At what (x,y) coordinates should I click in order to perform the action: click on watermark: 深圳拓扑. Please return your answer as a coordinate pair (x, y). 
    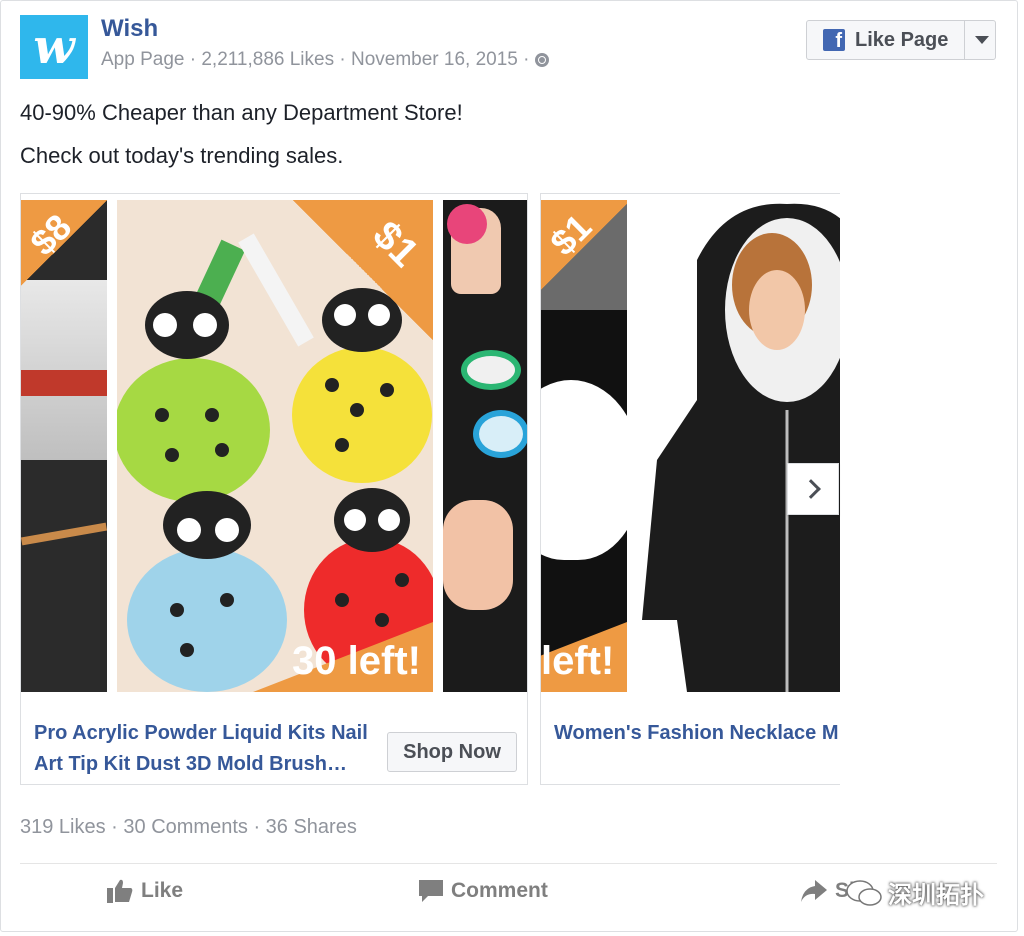
    Looking at the image, I should click on (915, 892).